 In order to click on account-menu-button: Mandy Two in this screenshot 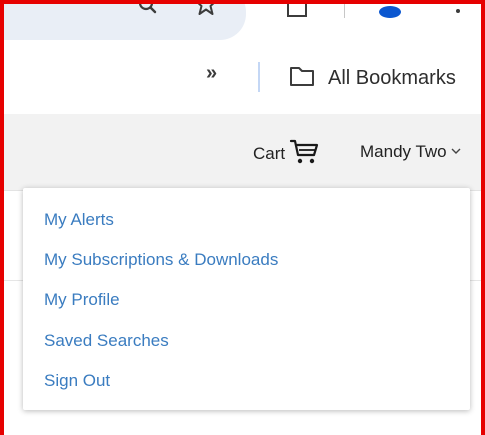, I will do `click(411, 152)`.